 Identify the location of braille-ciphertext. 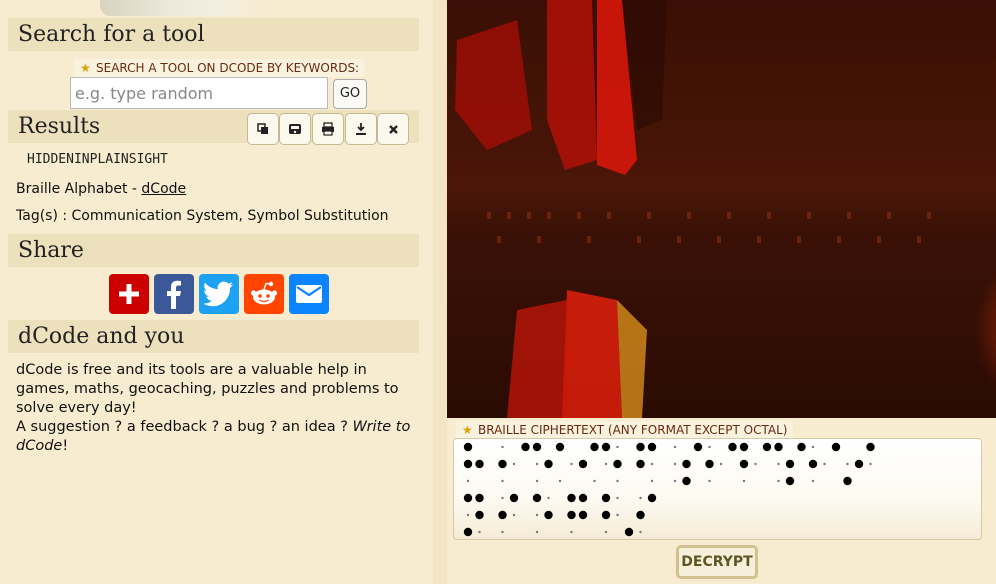
(669, 489).